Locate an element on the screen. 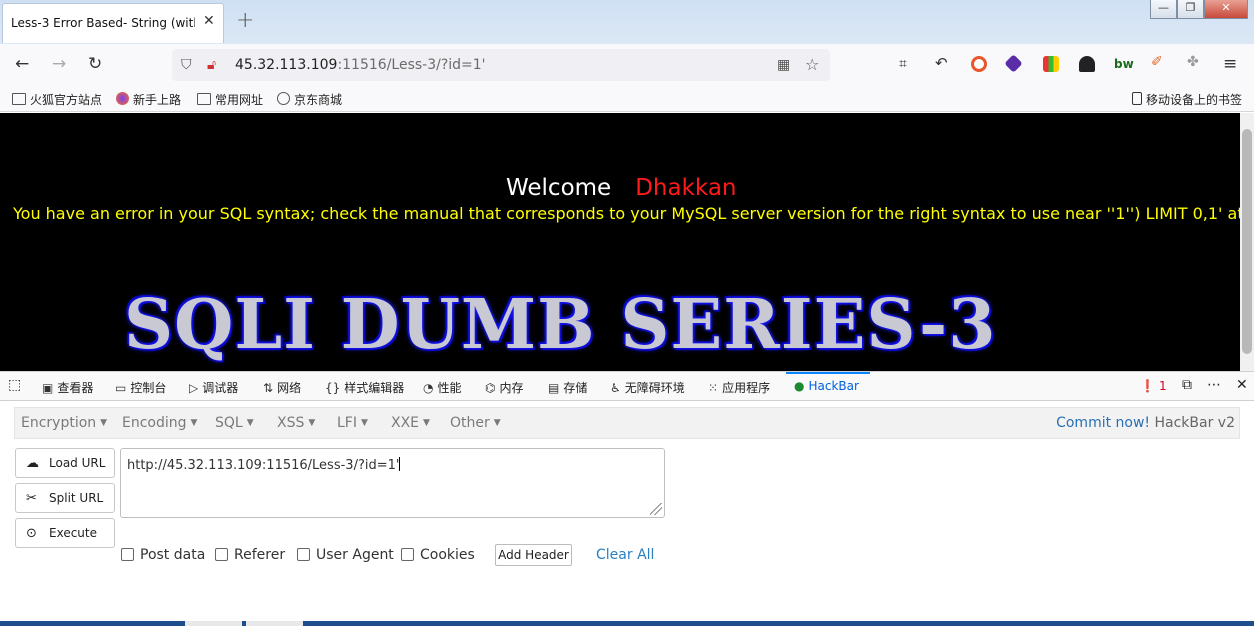 The height and width of the screenshot is (626, 1254). menu-encoding: Encoding ▼ is located at coordinates (159, 423).